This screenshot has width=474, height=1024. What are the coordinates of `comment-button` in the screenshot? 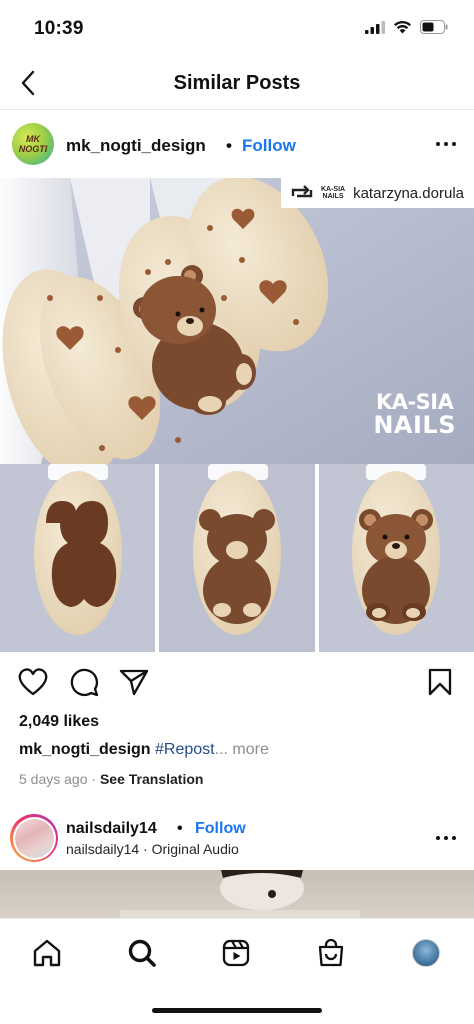 It's located at (84, 682).